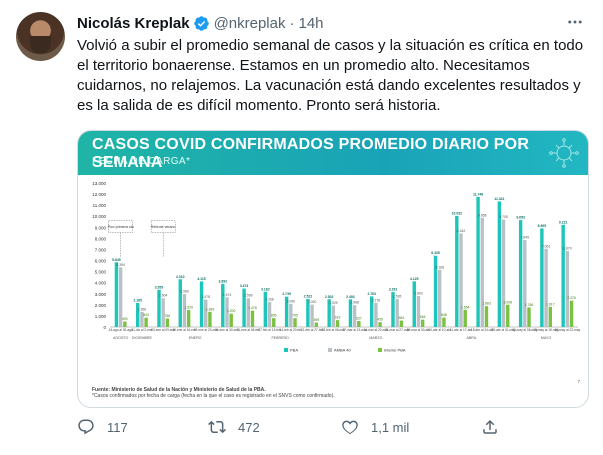  What do you see at coordinates (499, 199) in the screenshot?
I see `data-label: 11.341` at bounding box center [499, 199].